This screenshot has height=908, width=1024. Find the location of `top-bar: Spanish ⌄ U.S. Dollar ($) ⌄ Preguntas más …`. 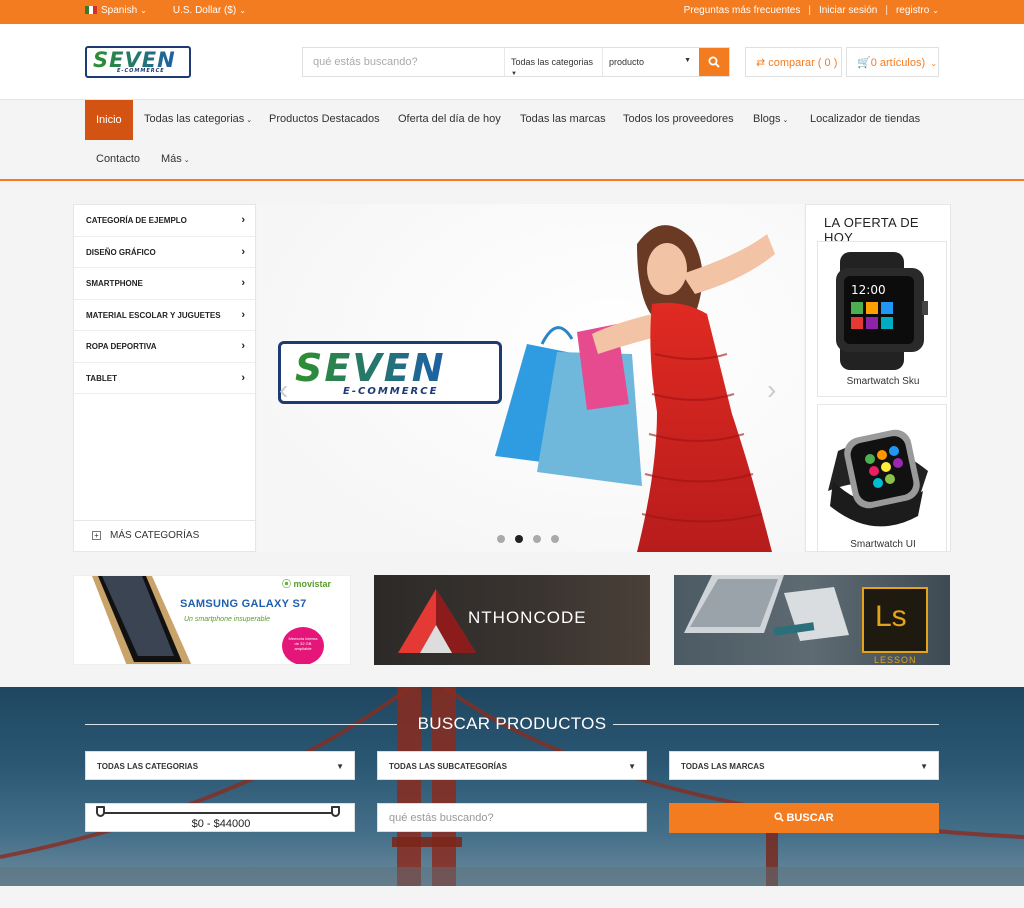

top-bar: Spanish ⌄ U.S. Dollar ($) ⌄ Preguntas más … is located at coordinates (512, 12).